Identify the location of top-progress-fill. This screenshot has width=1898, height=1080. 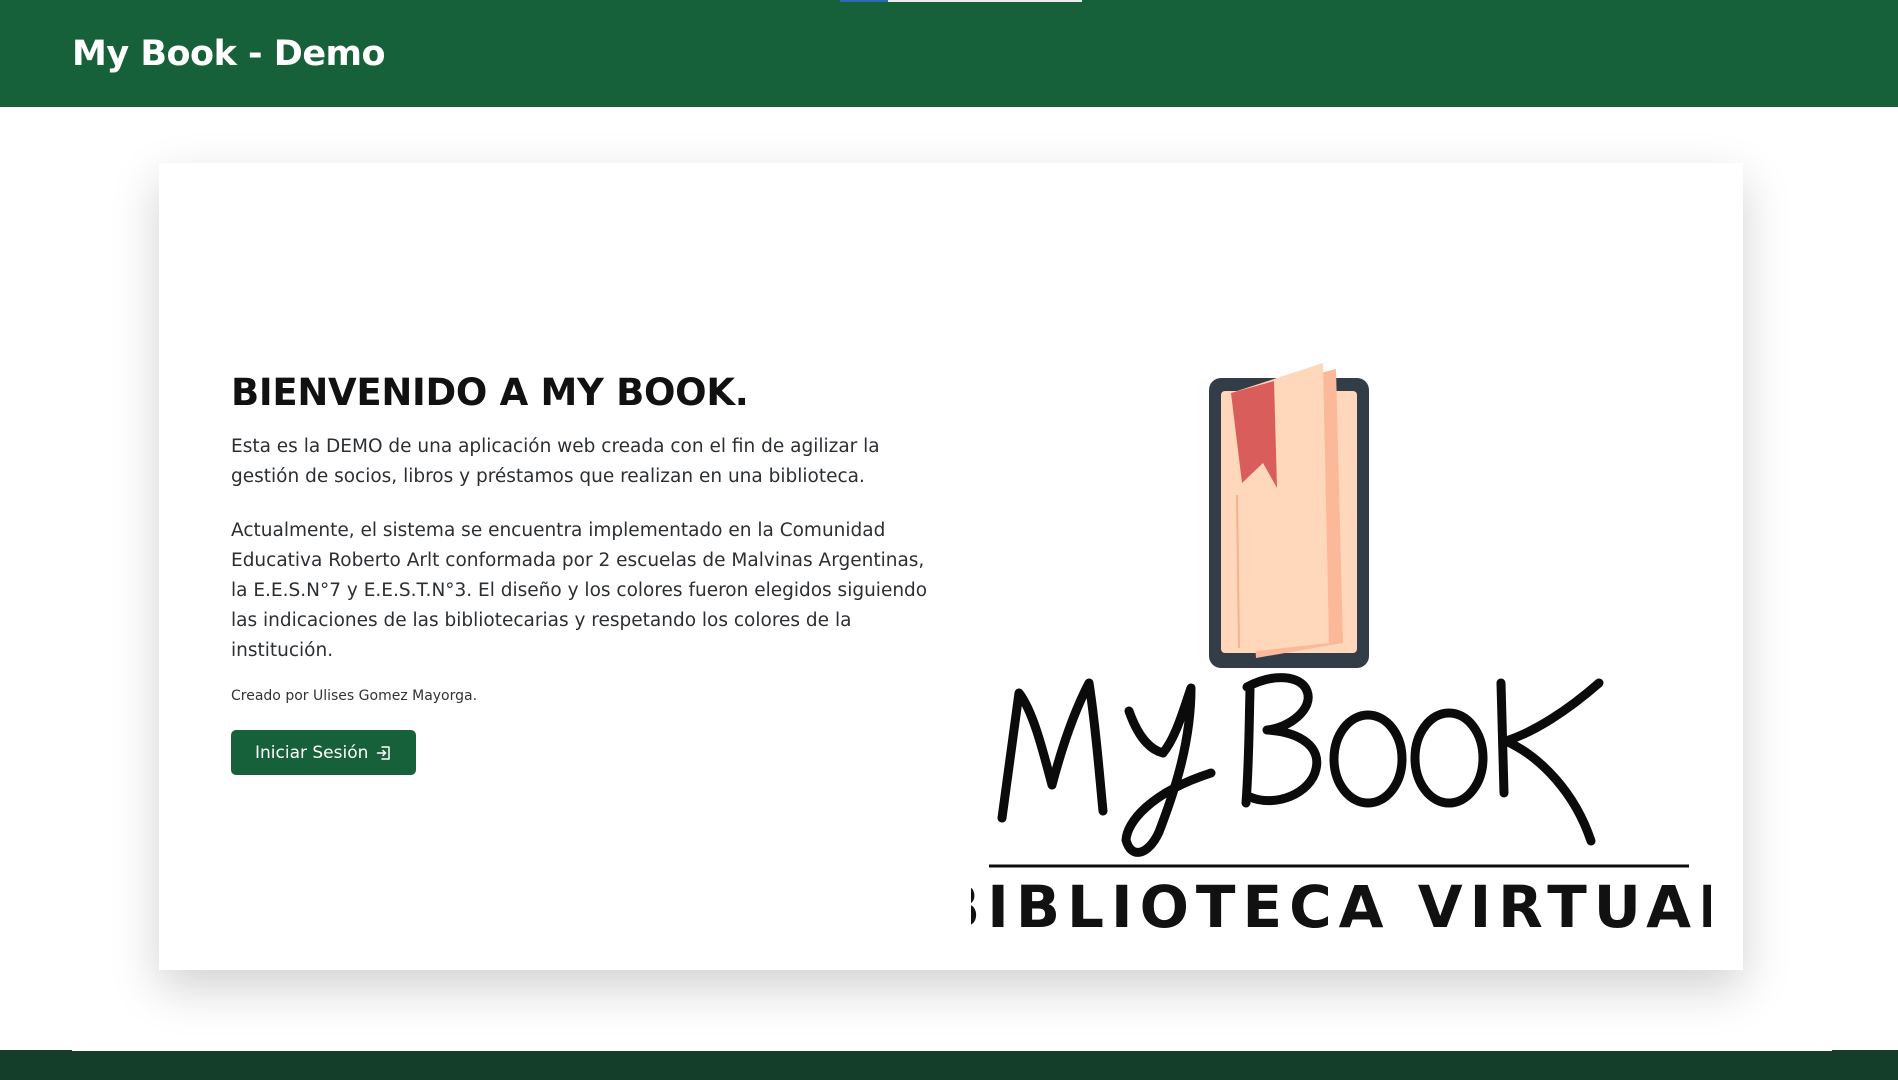
(864, 1).